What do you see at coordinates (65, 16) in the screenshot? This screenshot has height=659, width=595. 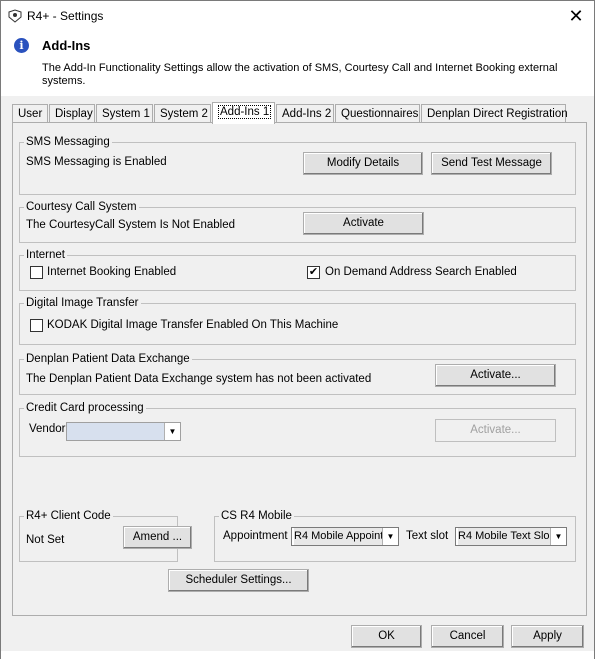 I see `window-title: R4+ - Settings` at bounding box center [65, 16].